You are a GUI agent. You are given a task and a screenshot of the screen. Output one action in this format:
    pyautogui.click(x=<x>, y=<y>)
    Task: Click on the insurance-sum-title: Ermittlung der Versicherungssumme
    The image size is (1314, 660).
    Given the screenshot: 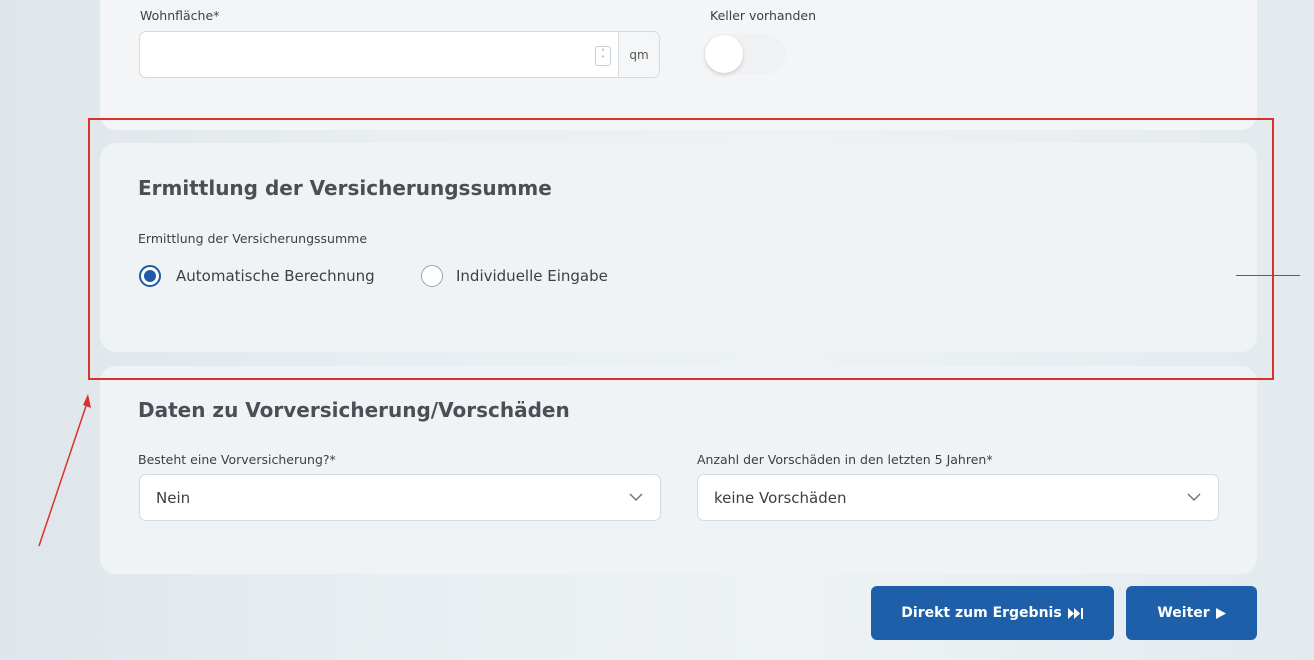 What is the action you would take?
    pyautogui.click(x=345, y=188)
    